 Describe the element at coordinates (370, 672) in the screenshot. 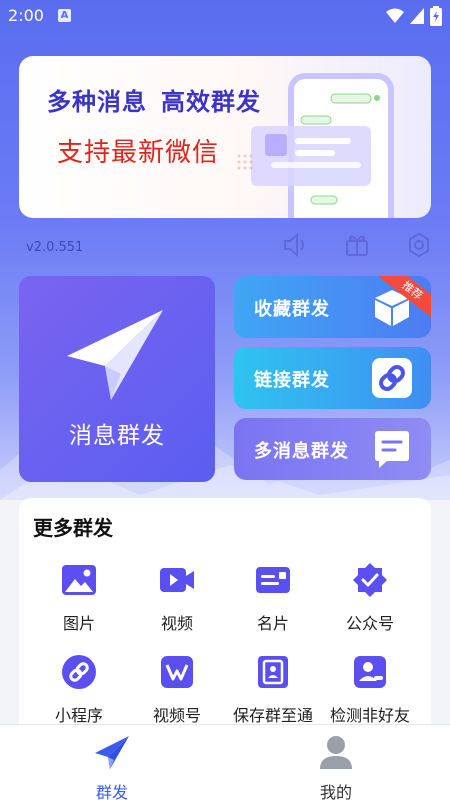

I see `user-check-icon` at that location.